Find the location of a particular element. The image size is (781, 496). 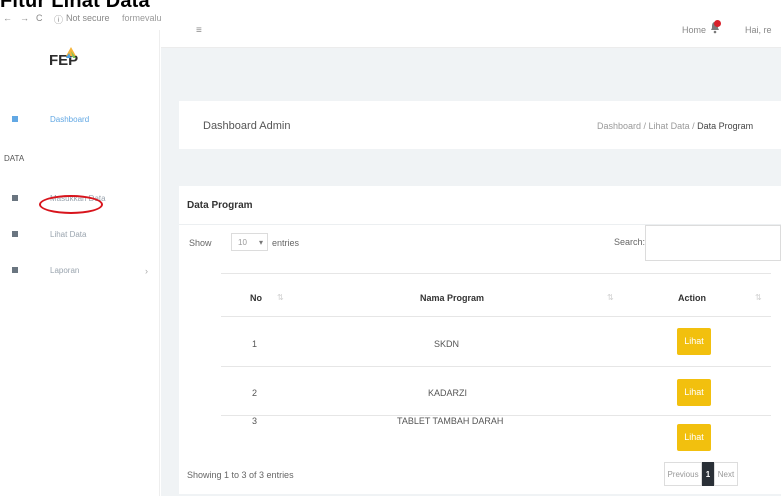

menu-toggle-icon: ≡ is located at coordinates (199, 30).